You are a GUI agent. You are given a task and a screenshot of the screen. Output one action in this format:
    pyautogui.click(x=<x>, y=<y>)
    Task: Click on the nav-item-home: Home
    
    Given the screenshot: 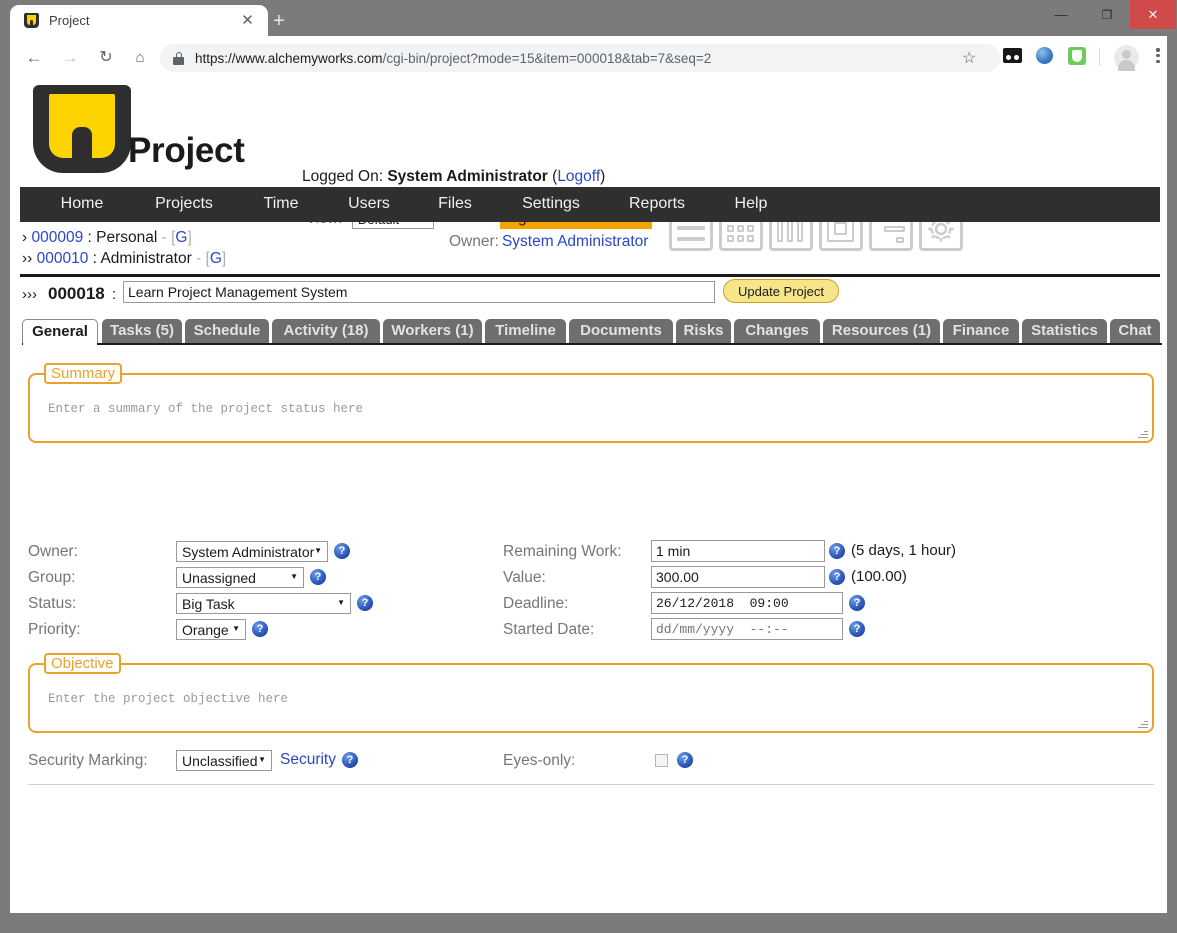 What is the action you would take?
    pyautogui.click(x=82, y=204)
    